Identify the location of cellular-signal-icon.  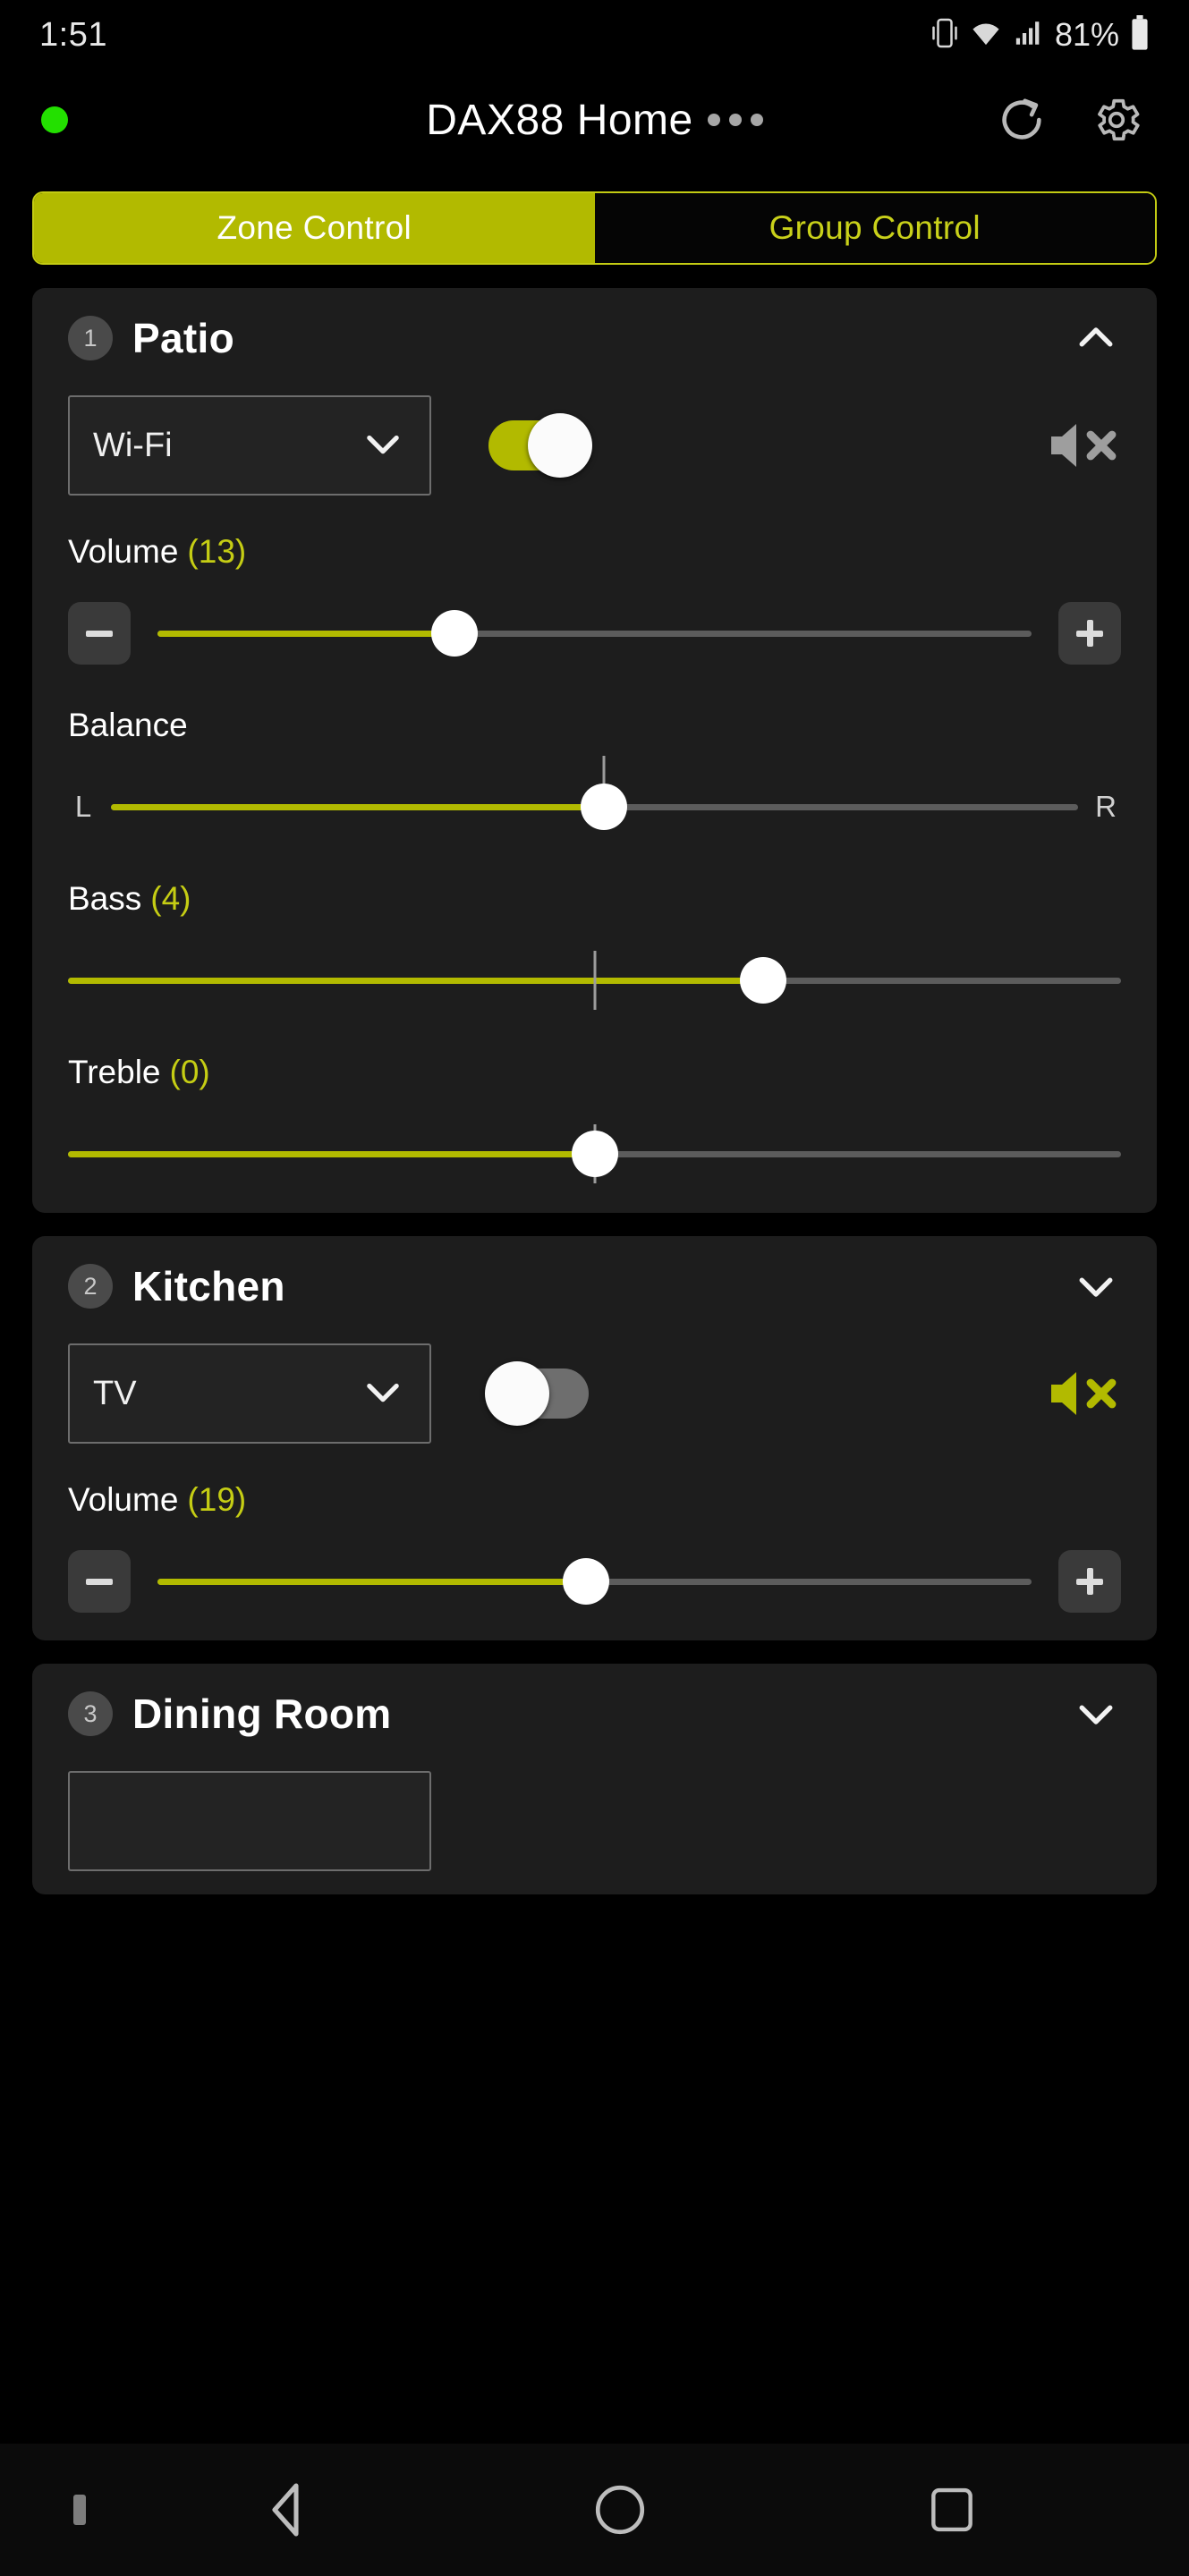
(1029, 35).